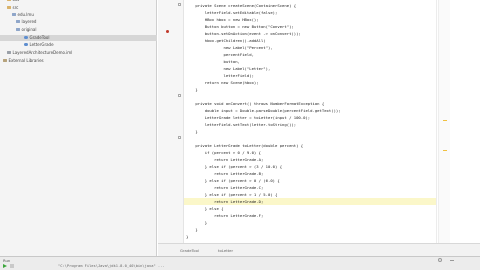 The image size is (480, 270). I want to click on tree-item: LetterGrade, so click(27, 45).